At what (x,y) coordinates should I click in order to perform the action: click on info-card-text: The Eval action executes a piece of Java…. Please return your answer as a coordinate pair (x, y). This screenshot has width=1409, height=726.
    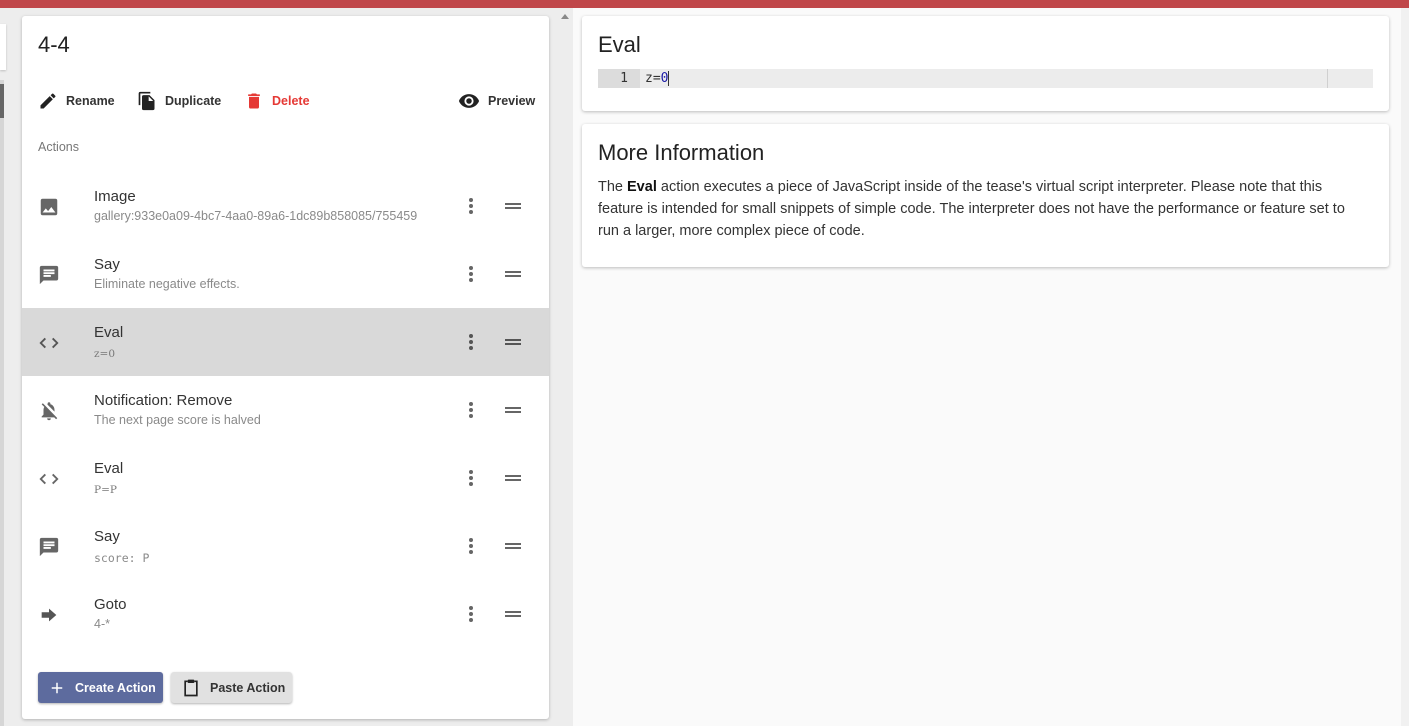
    Looking at the image, I should click on (983, 209).